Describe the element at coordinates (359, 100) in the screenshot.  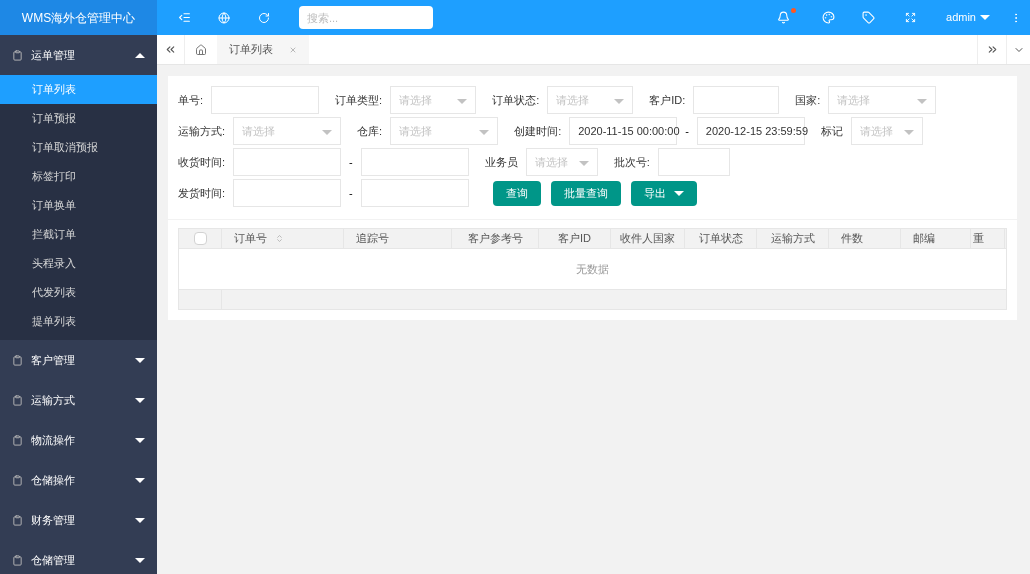
I see `field-label: 订单类型:` at that location.